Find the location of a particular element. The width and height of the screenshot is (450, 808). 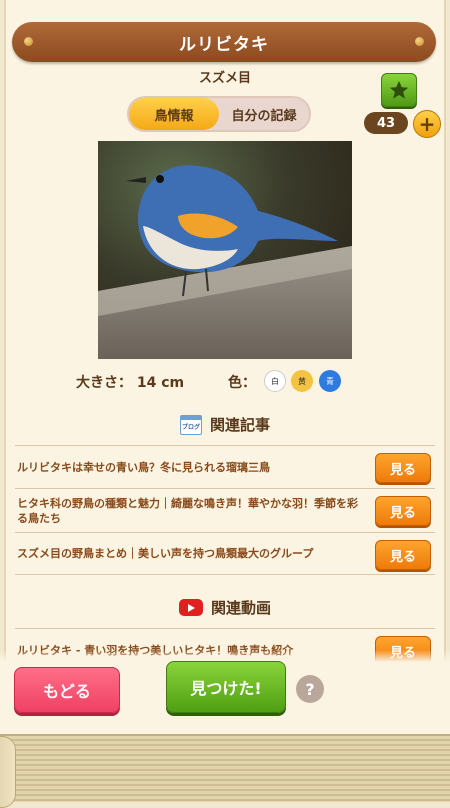

list-item: ルリビタキは幸せの青い鳥？冬に見られる瑠璃三鳥 見る is located at coordinates (225, 466).